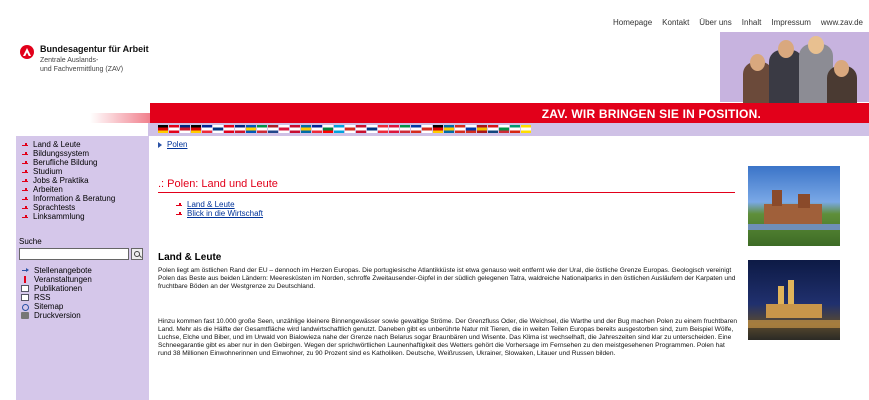  Describe the element at coordinates (69, 60) in the screenshot. I see `logo-subtitle-line1: Zentrale Auslands-` at that location.